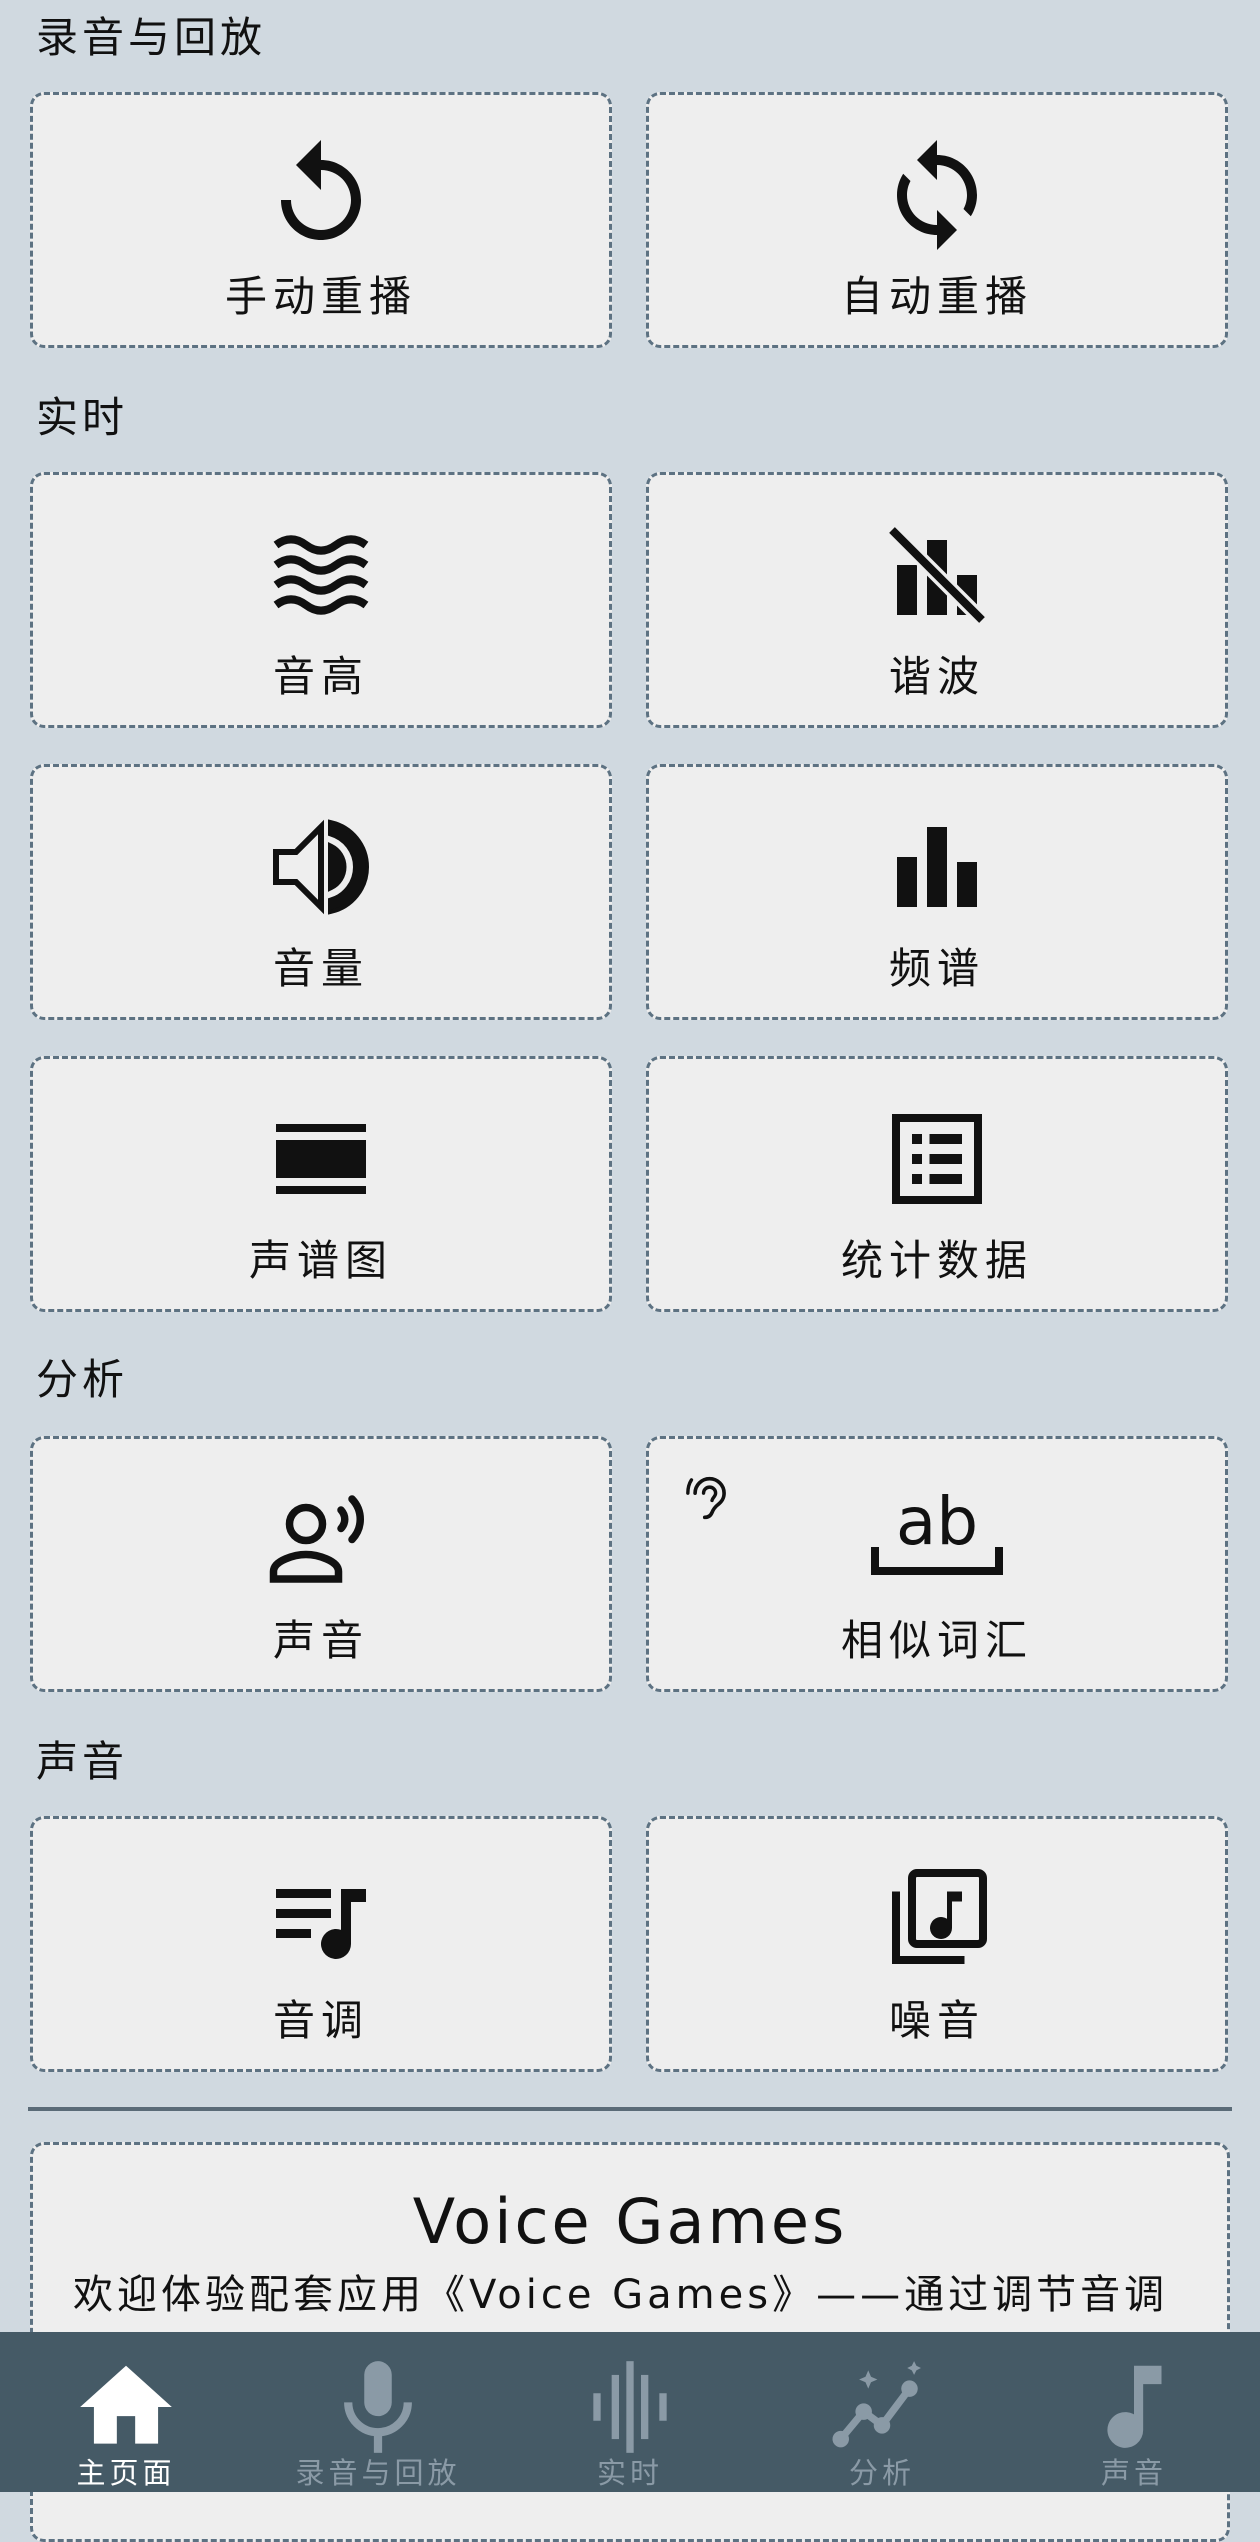 The height and width of the screenshot is (2542, 1260). I want to click on nav-item-home: 主页面, so click(126, 2412).